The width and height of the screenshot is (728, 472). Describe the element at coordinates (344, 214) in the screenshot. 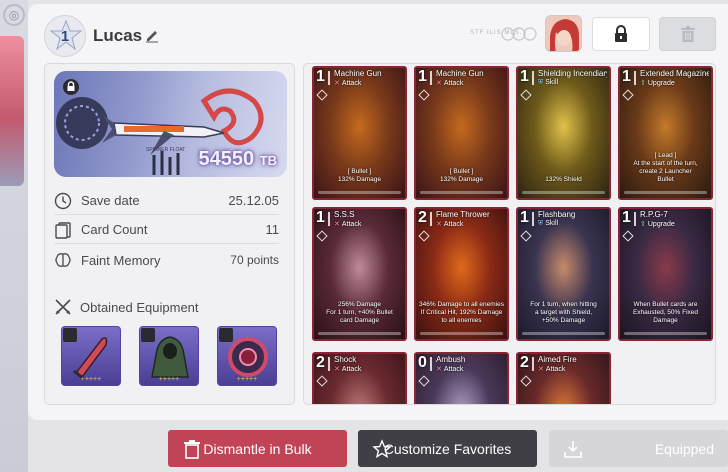

I see `card-name: S.S.S` at that location.